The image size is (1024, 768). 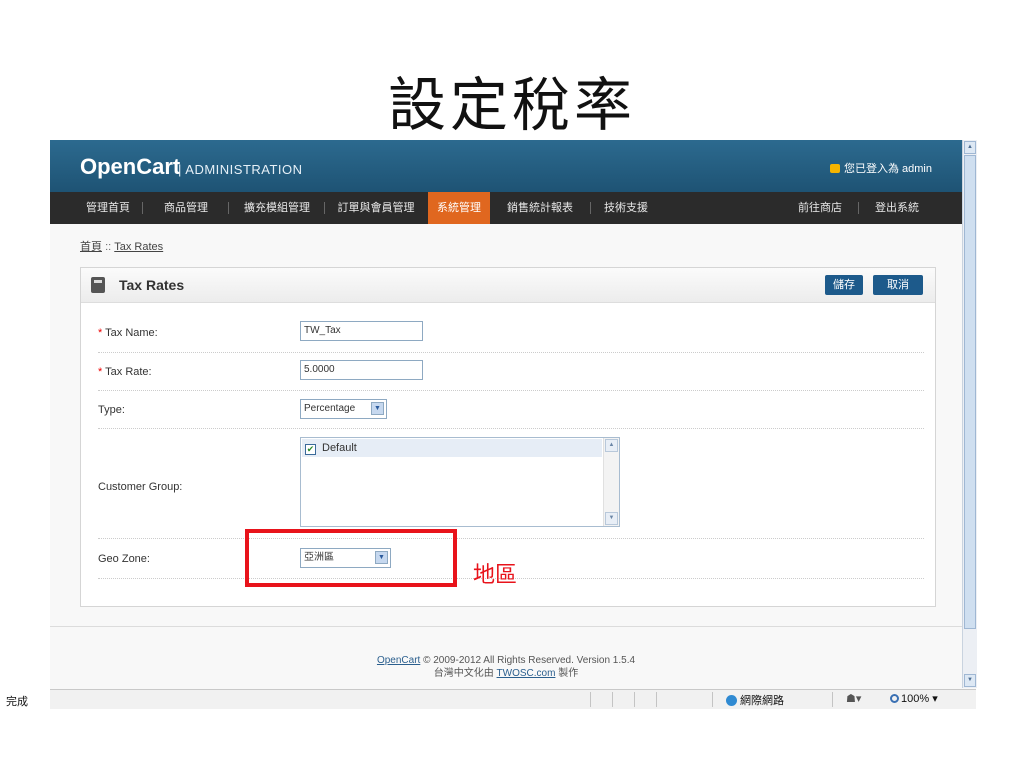 What do you see at coordinates (511, 332) in the screenshot?
I see `tax-name-row: * Tax Name: TW_Tax` at bounding box center [511, 332].